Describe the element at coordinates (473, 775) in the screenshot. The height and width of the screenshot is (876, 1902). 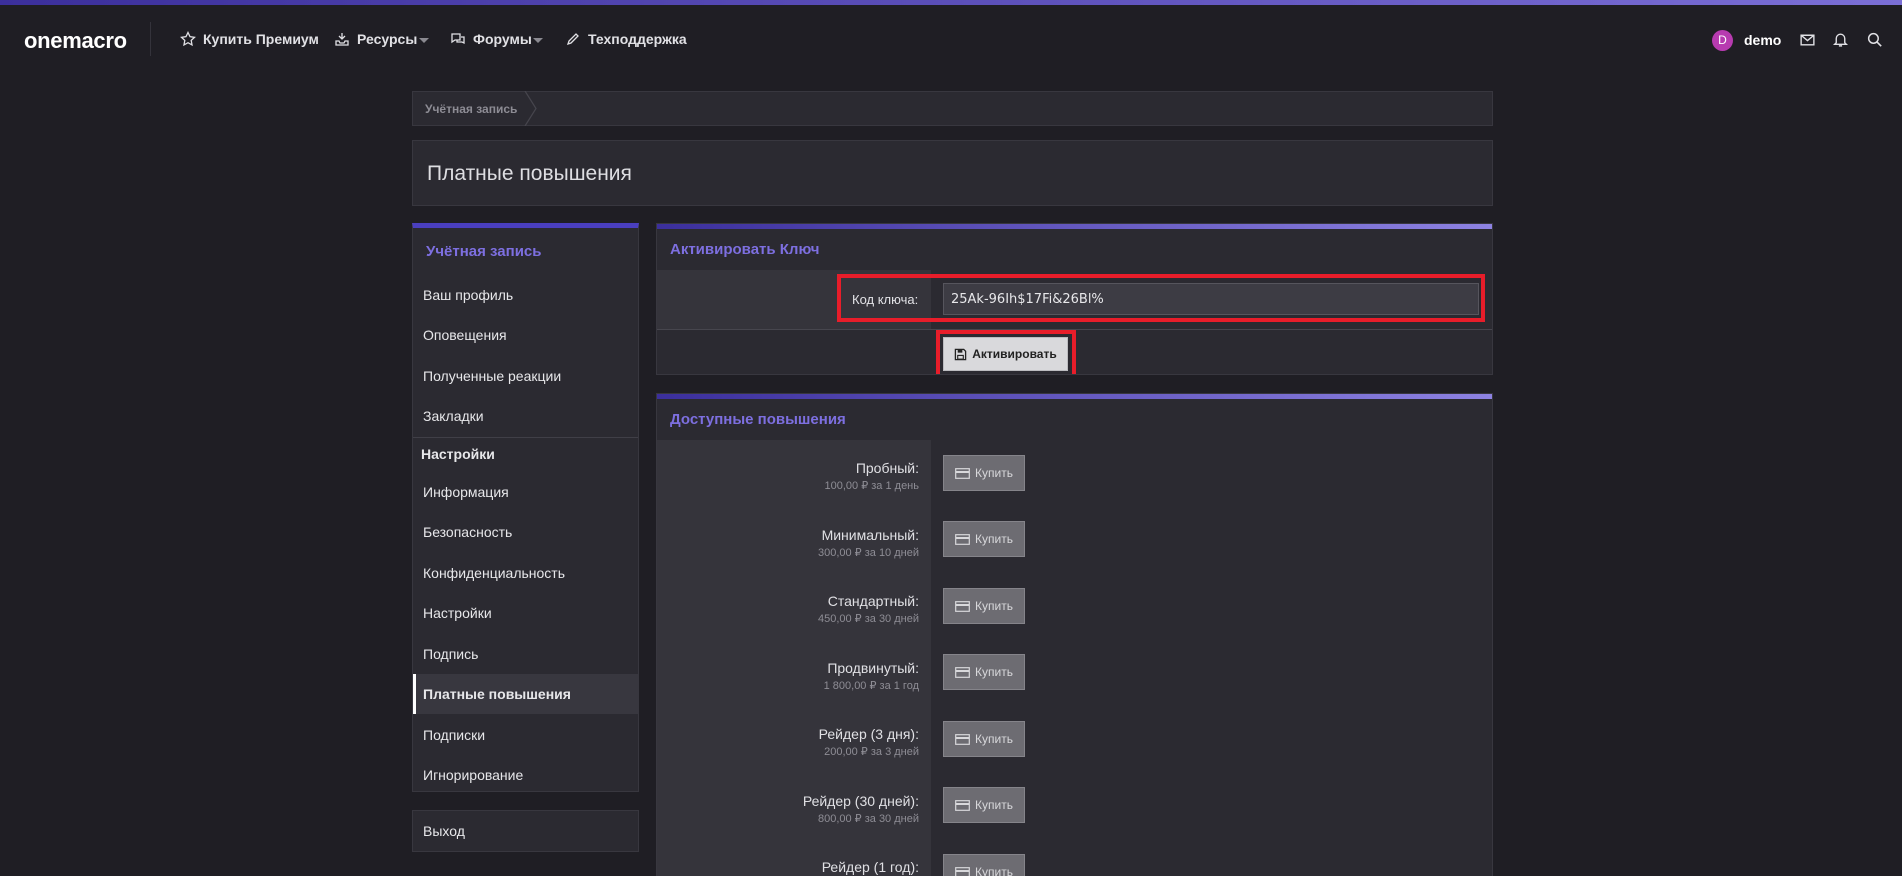
I see `sidebar-item-ignoring: Игнорирование` at that location.